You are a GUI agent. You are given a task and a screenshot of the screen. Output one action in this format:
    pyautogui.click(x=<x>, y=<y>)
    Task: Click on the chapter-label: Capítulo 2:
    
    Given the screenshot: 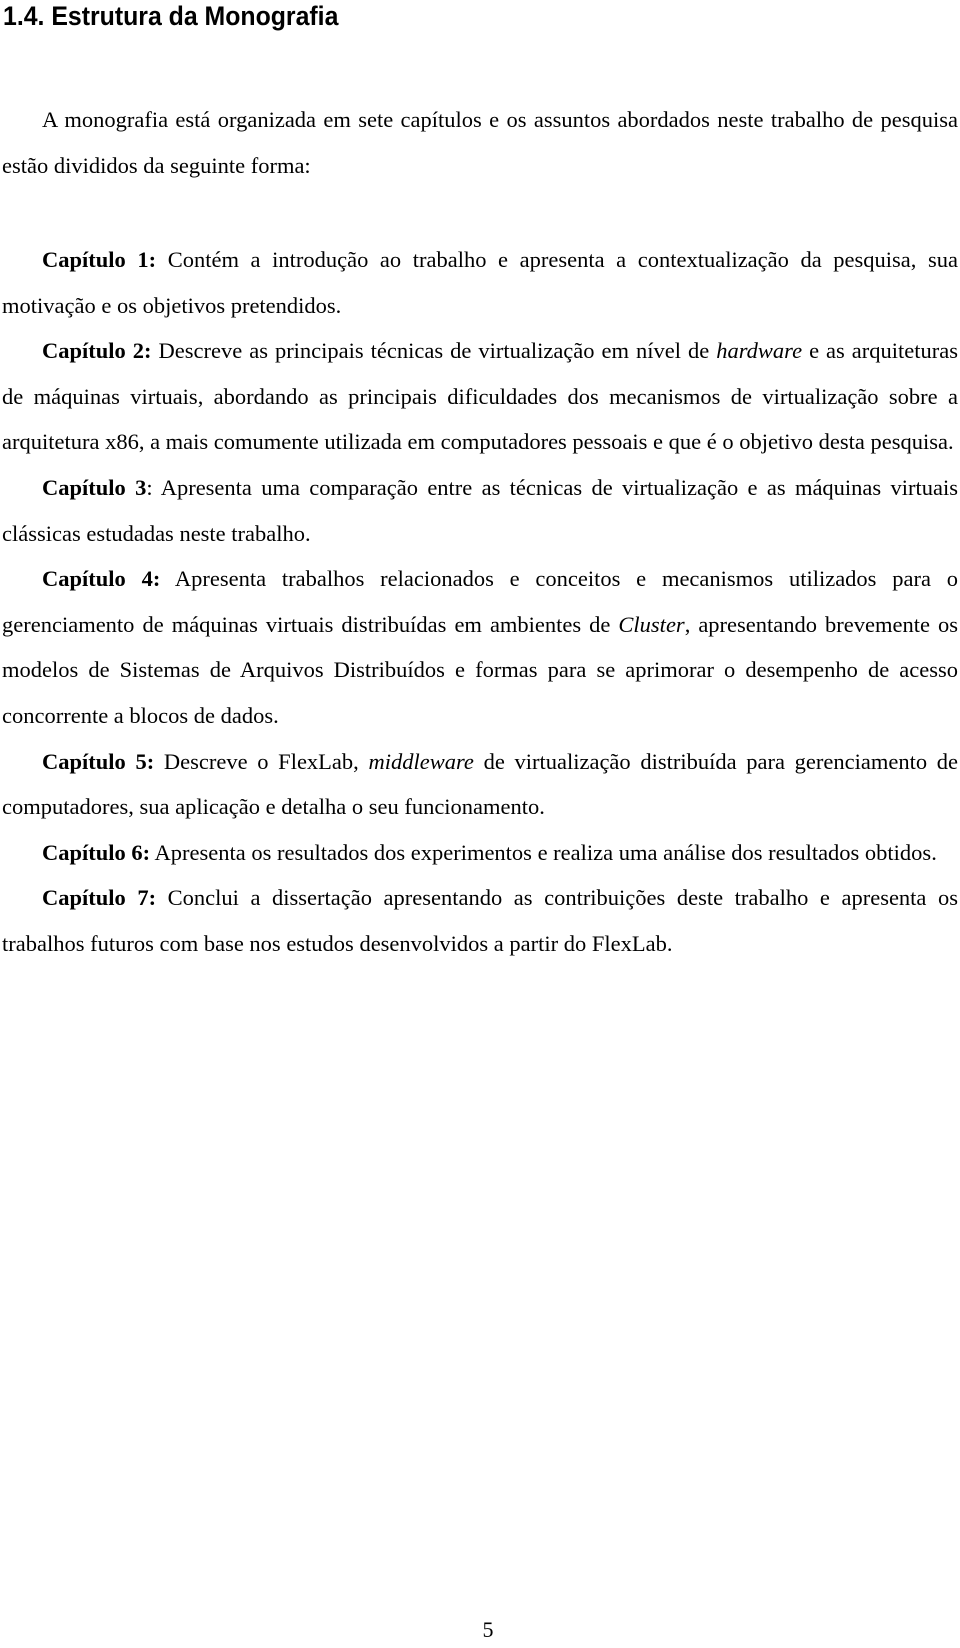 What is the action you would take?
    pyautogui.click(x=97, y=351)
    